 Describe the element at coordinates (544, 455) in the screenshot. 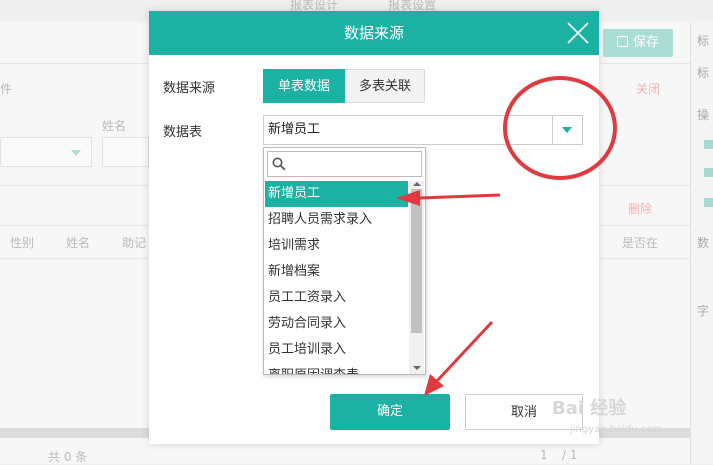

I see `pager-current: 1` at that location.